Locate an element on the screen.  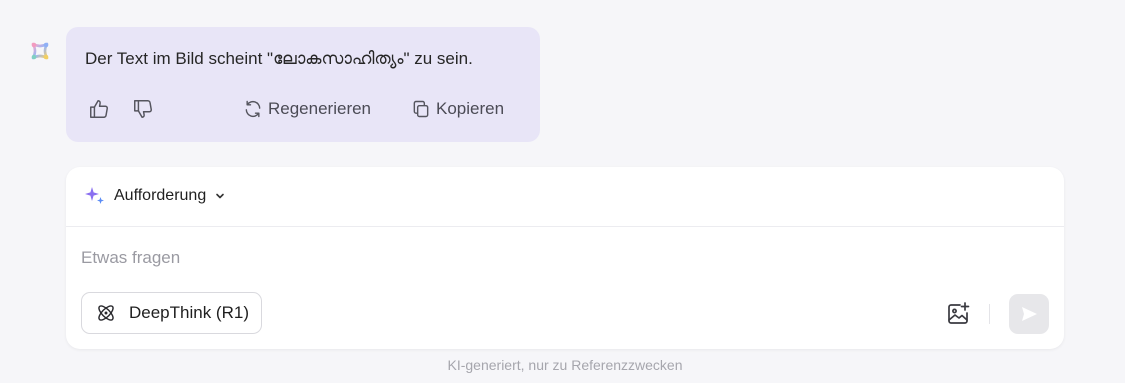
prompt-mode-selector: Aufforderung is located at coordinates (155, 196).